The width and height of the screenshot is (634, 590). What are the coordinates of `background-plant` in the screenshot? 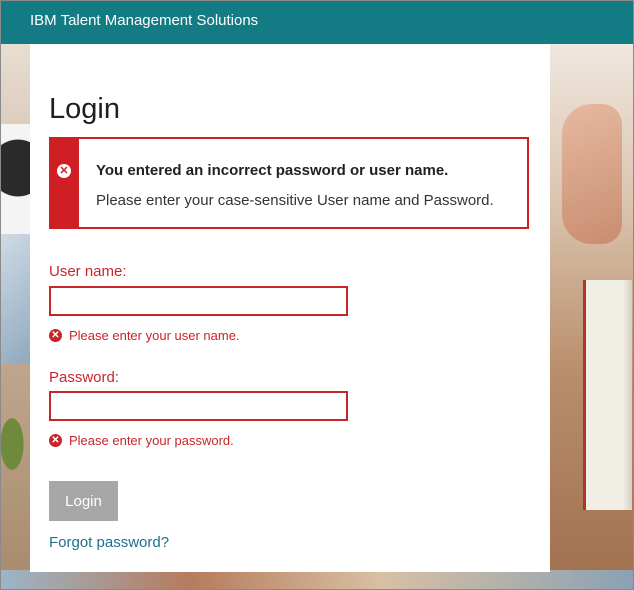 It's located at (15, 444).